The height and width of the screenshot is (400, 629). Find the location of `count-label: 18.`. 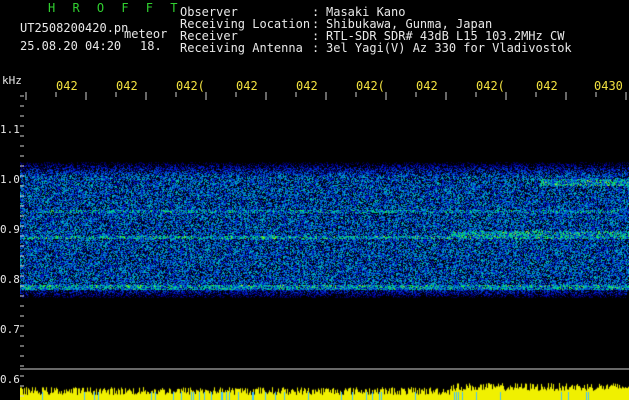

count-label: 18. is located at coordinates (151, 46).